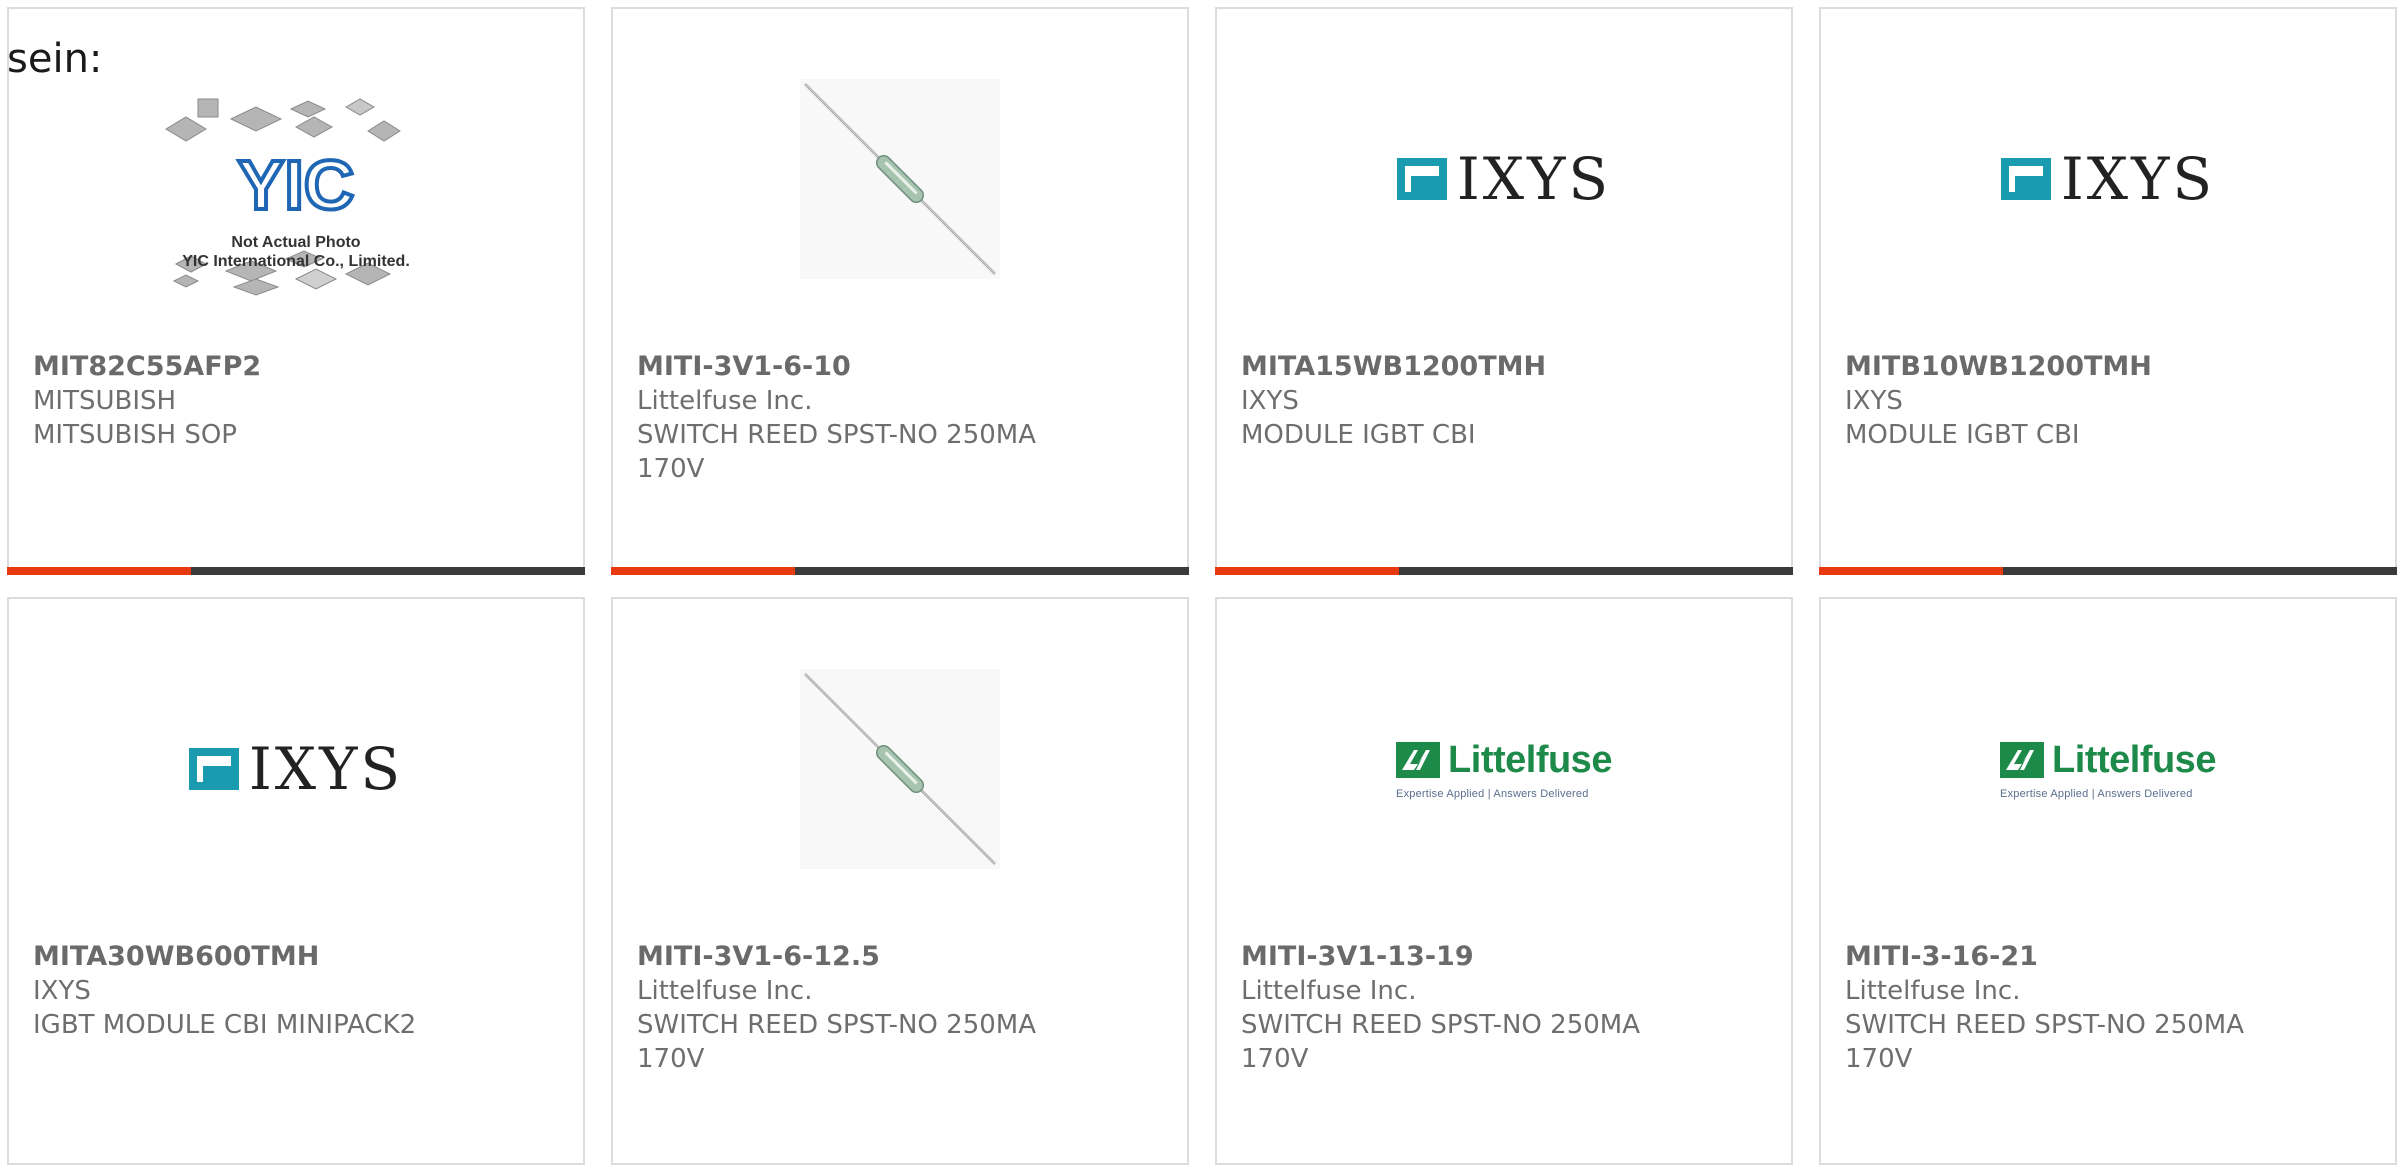  Describe the element at coordinates (296, 957) in the screenshot. I see `part-number: MITA30WB600TMH` at that location.